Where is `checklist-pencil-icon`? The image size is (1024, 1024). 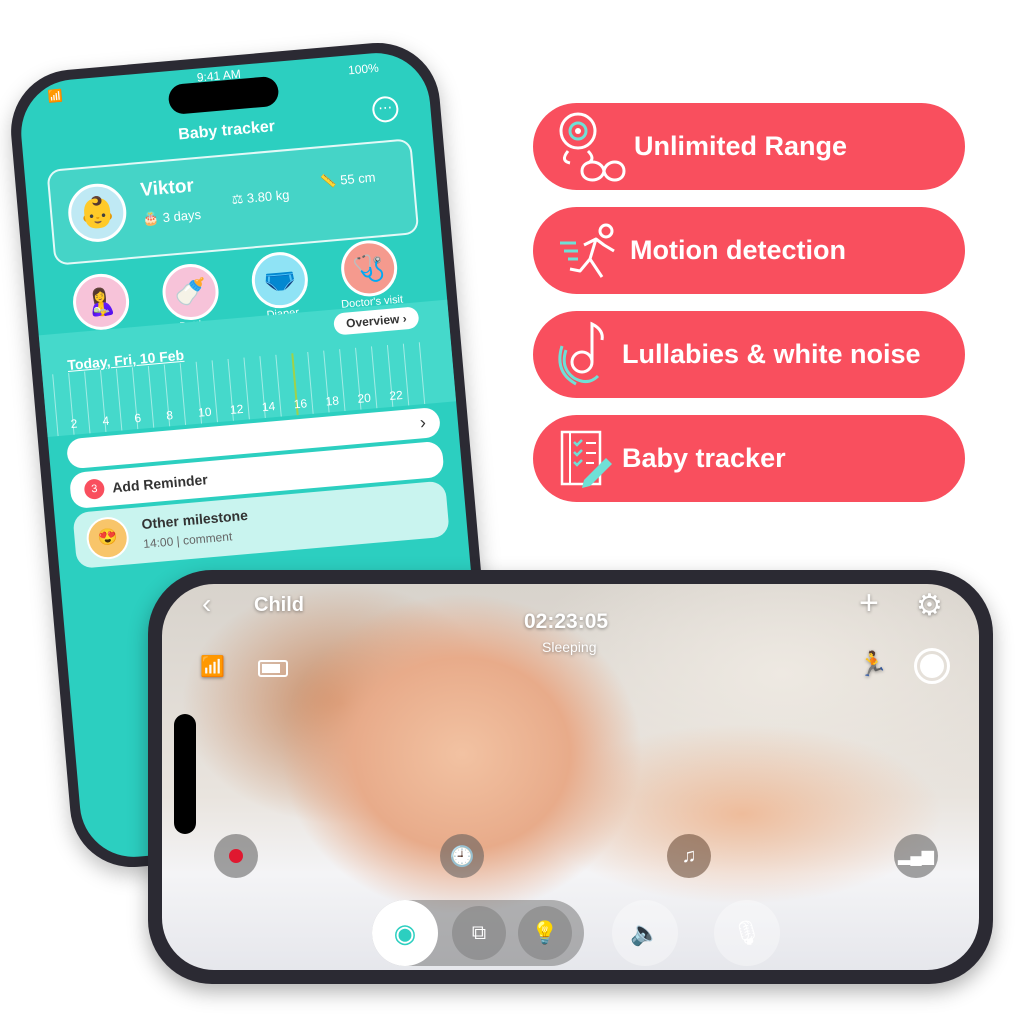 checklist-pencil-icon is located at coordinates (586, 459).